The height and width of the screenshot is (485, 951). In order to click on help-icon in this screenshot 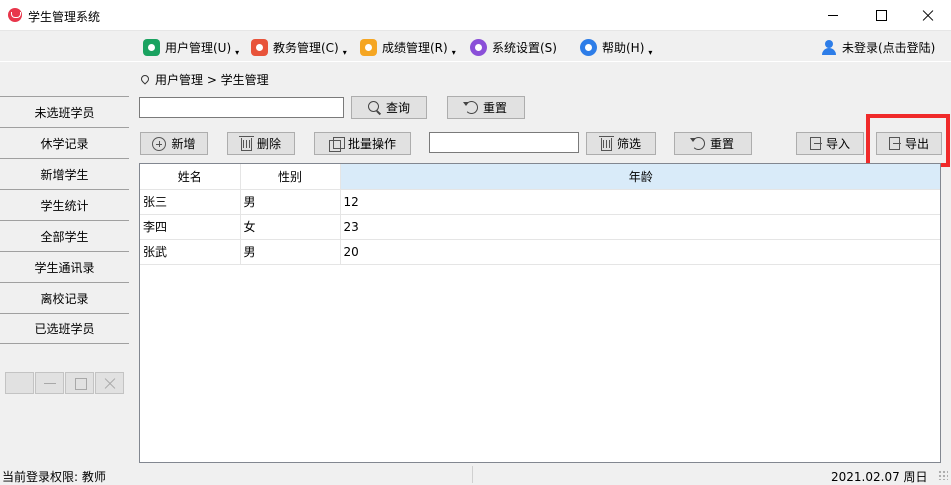, I will do `click(588, 47)`.